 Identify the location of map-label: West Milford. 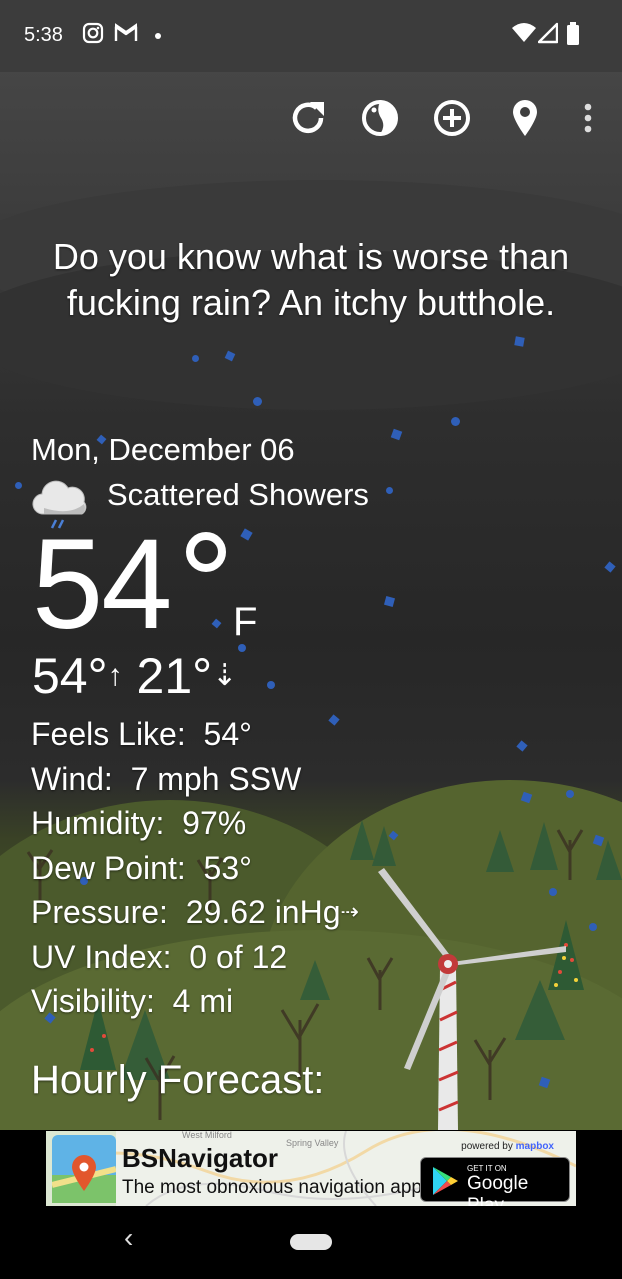
(207, 1135).